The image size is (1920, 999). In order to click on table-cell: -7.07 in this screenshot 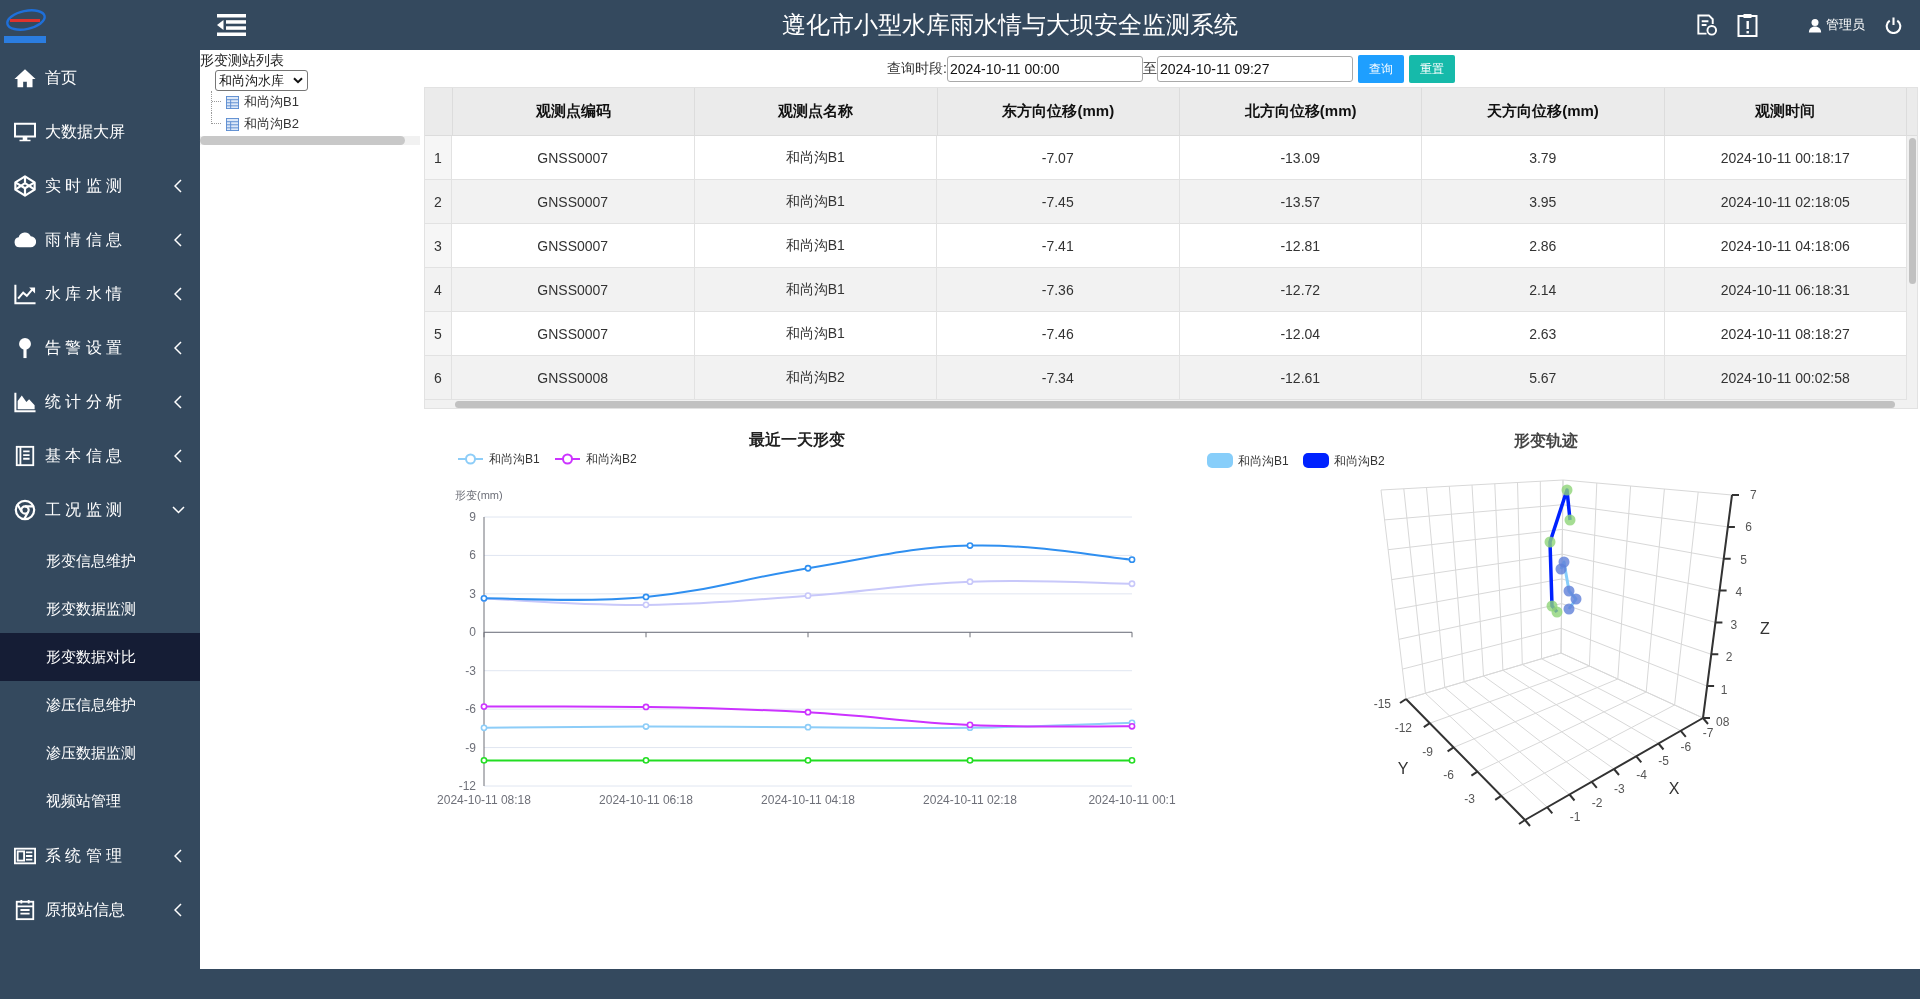, I will do `click(1058, 158)`.